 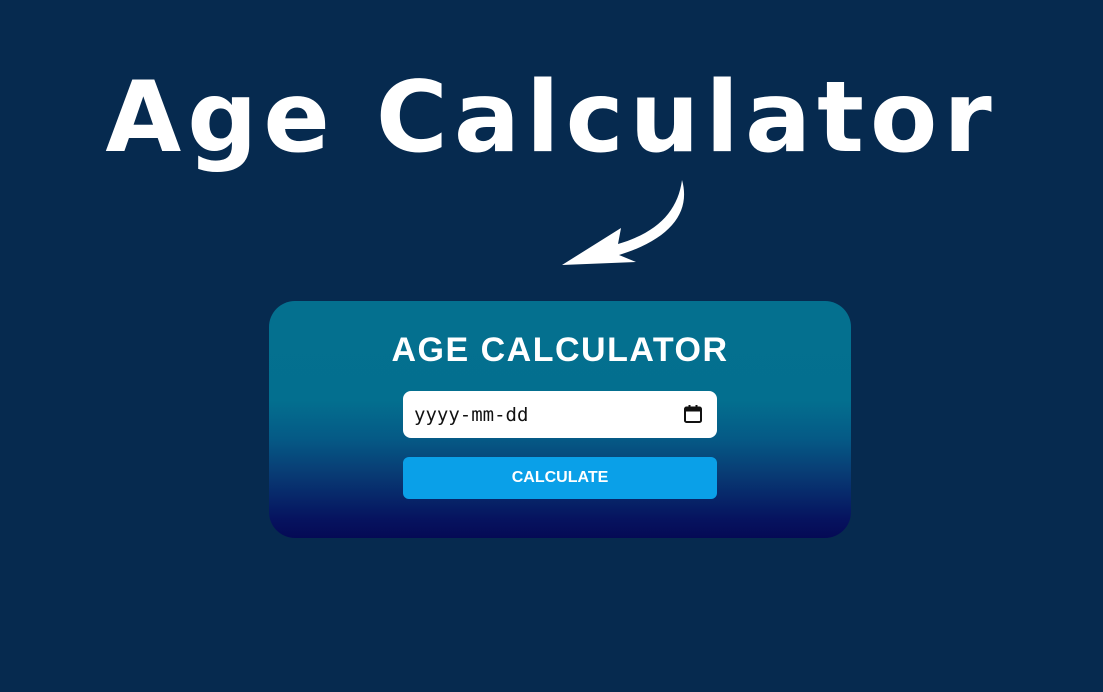 I want to click on card-title: AGE CALCULATOR, so click(x=560, y=350).